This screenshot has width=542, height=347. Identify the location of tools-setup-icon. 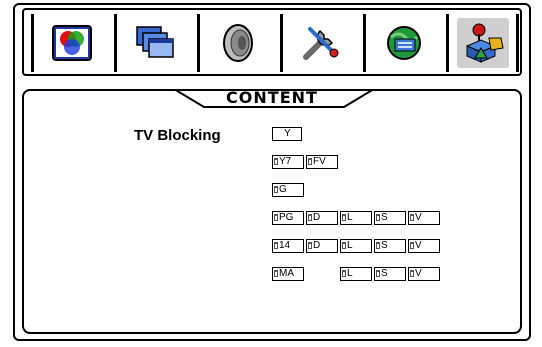
(321, 43).